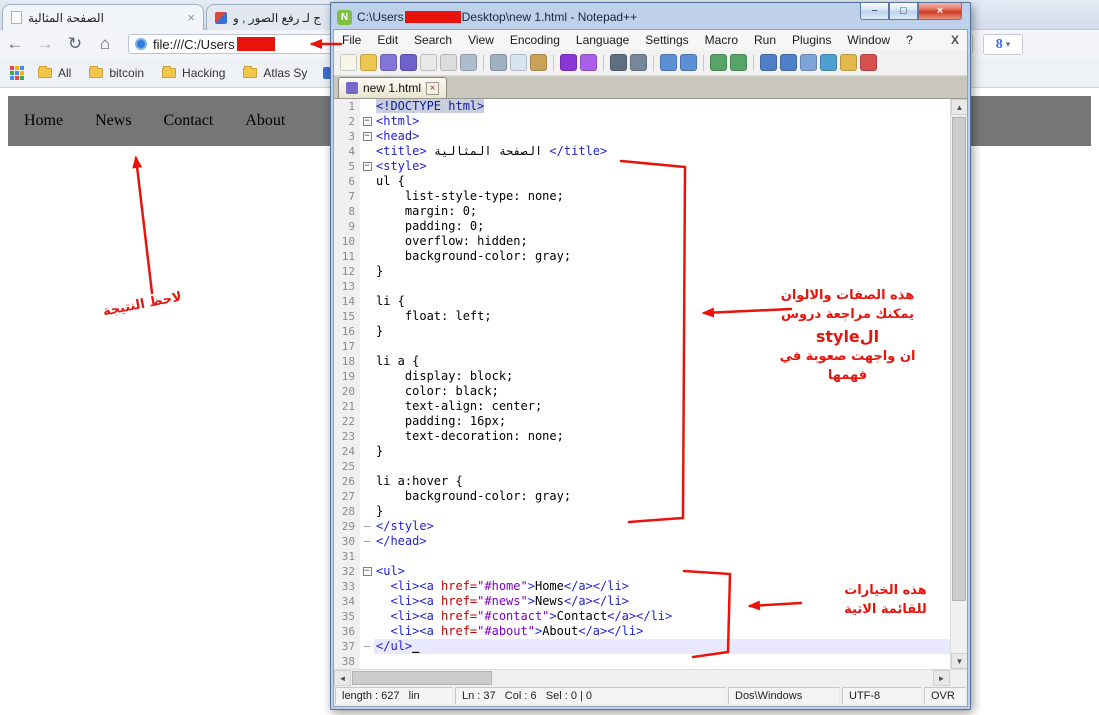 This screenshot has height=715, width=1099. What do you see at coordinates (642, 661) in the screenshot?
I see `code-line-38: 38` at bounding box center [642, 661].